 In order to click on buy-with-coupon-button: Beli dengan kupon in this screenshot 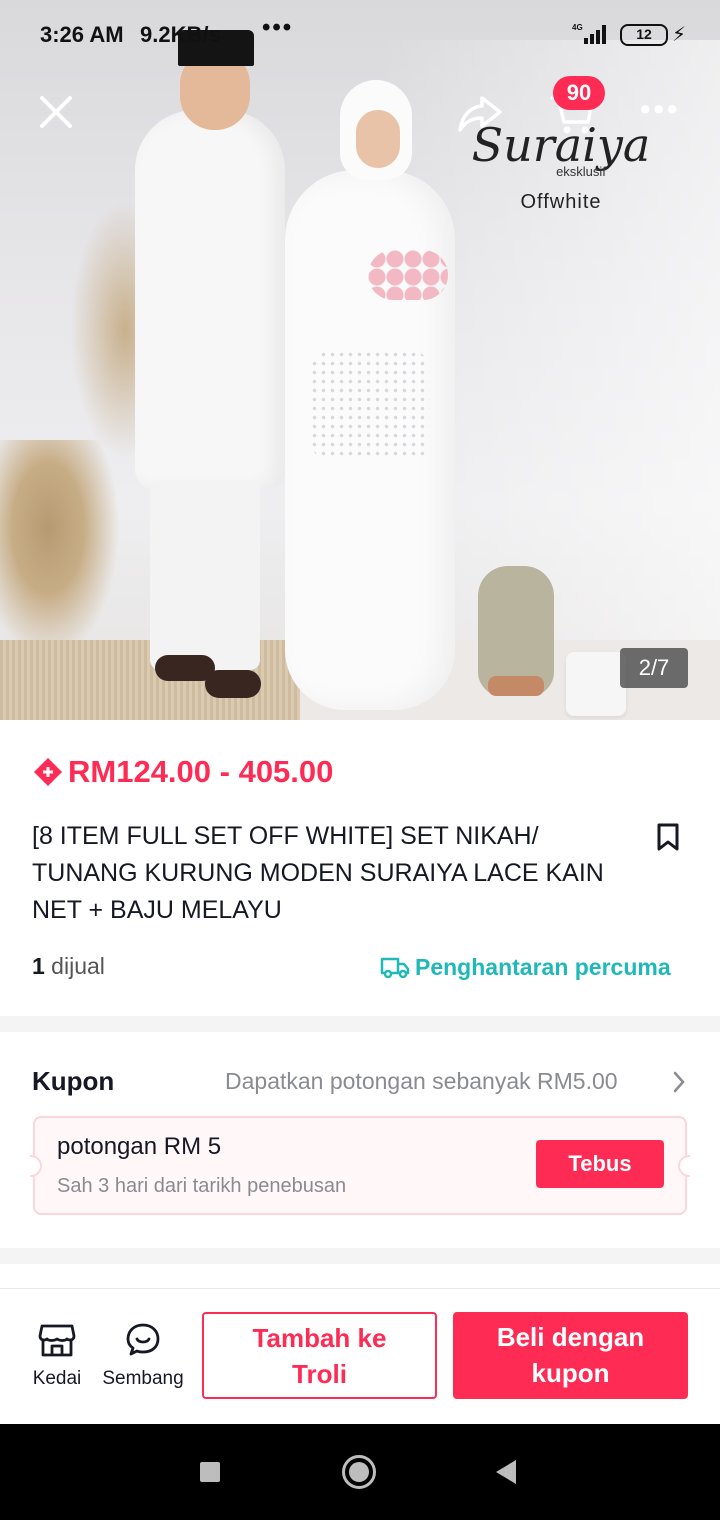, I will do `click(570, 1355)`.